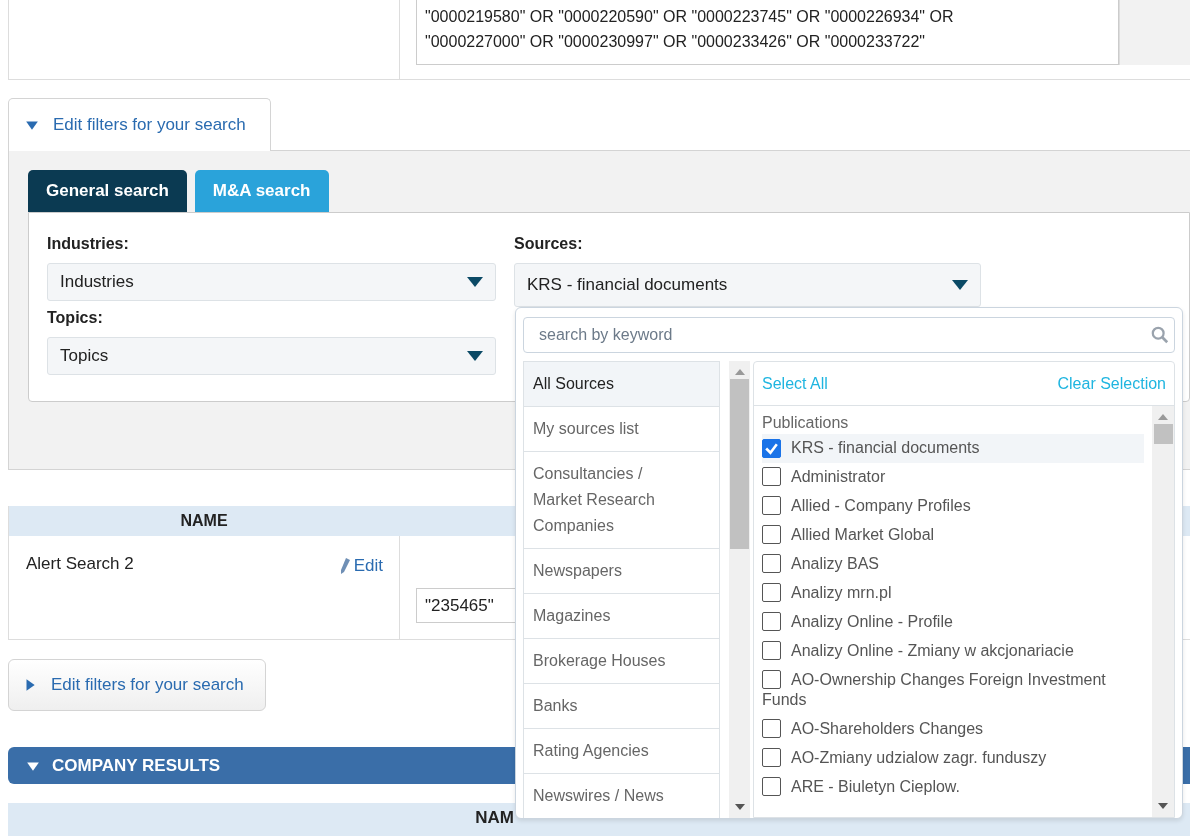 Image resolution: width=1190 pixels, height=836 pixels. What do you see at coordinates (953, 564) in the screenshot?
I see `source-item: Analizy BAS` at bounding box center [953, 564].